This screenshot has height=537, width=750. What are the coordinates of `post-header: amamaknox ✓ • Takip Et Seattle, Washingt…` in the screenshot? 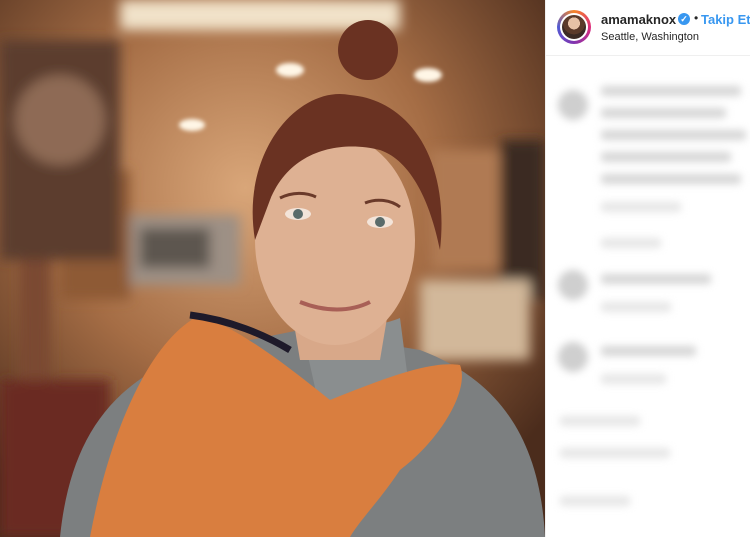 It's located at (648, 28).